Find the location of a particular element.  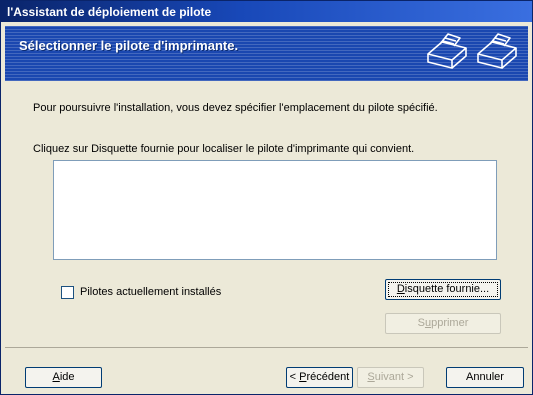

page-title: Sélectionner le pilote d'imprimante. is located at coordinates (129, 45).